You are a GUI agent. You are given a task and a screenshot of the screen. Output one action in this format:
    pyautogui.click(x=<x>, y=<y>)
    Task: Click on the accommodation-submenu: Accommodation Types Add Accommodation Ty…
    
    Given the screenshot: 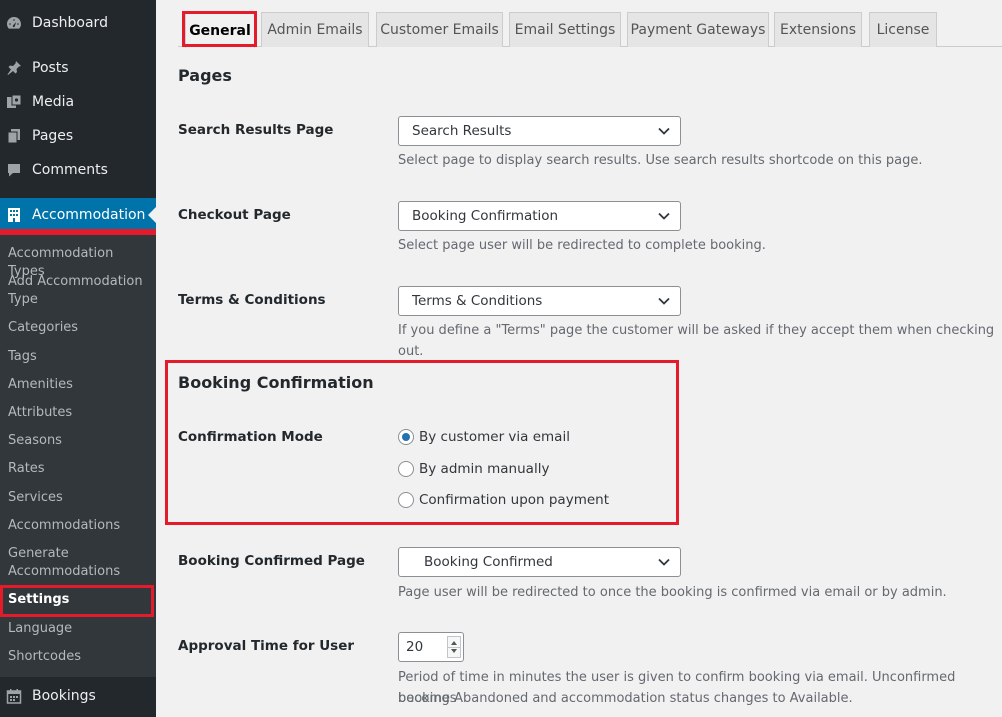 What is the action you would take?
    pyautogui.click(x=78, y=454)
    